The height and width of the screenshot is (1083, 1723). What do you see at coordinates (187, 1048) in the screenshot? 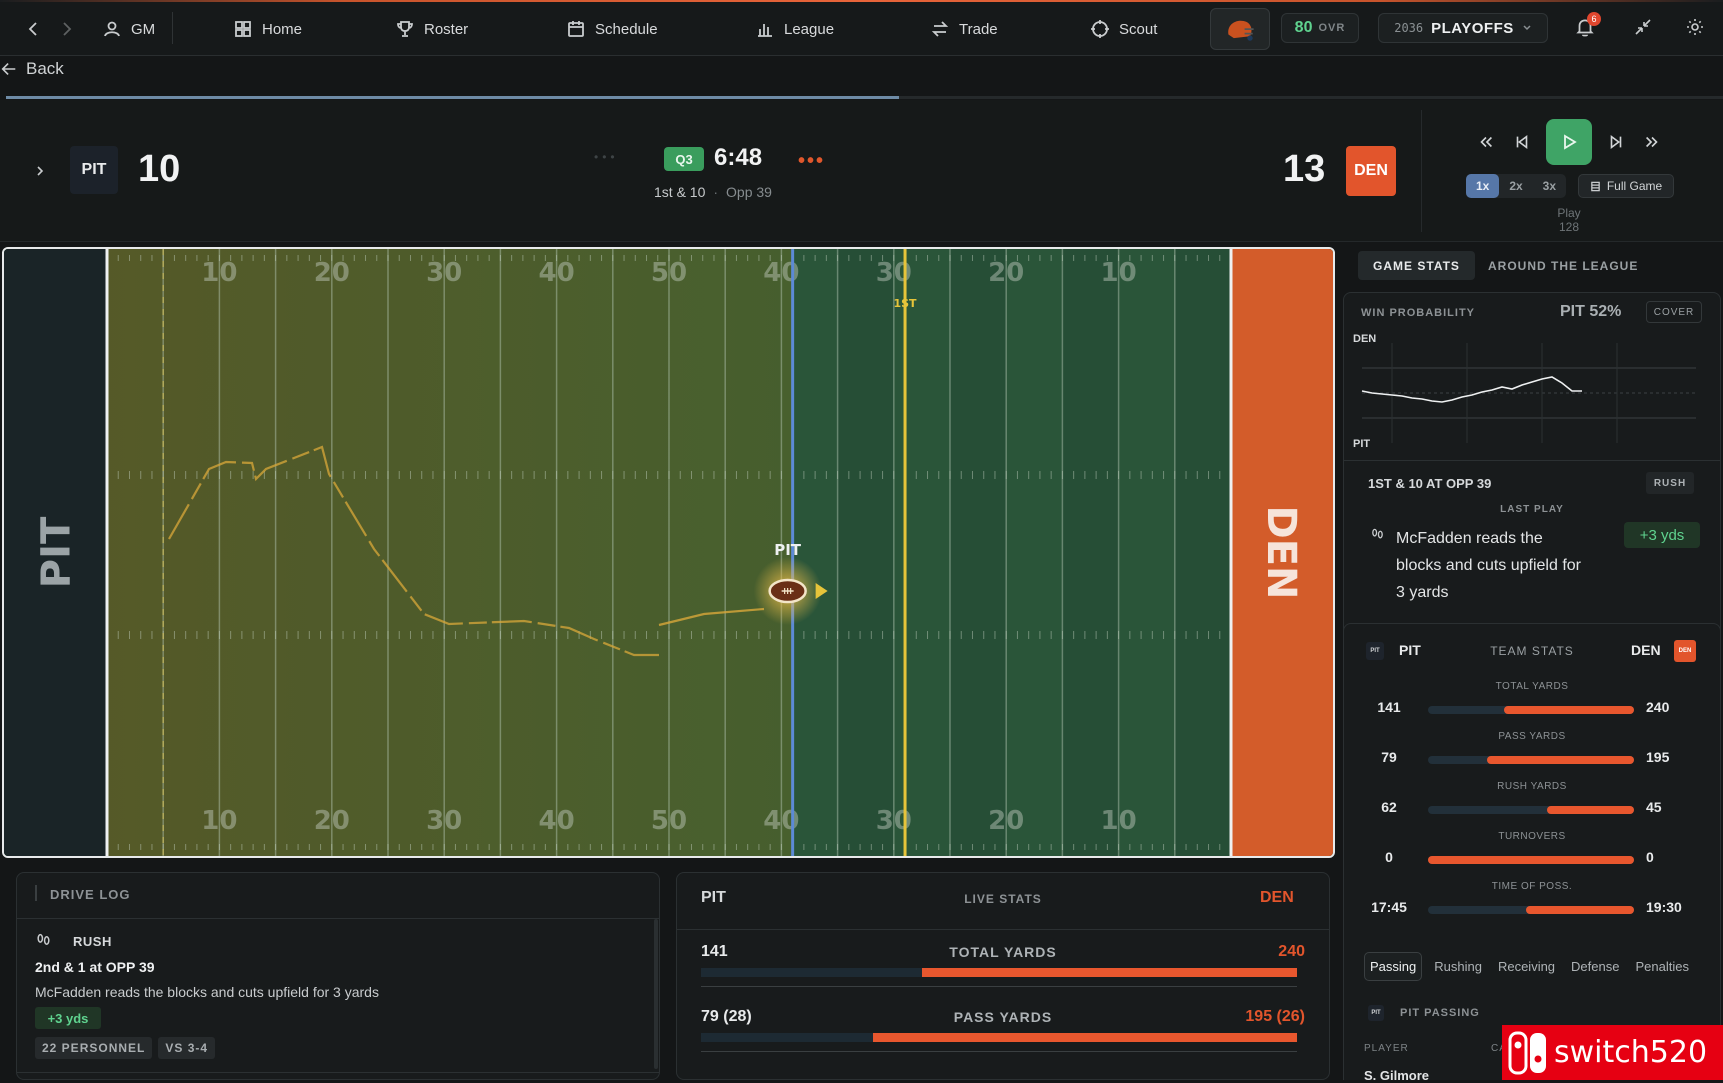
I see `tag-defense-front: VS 3-4` at bounding box center [187, 1048].